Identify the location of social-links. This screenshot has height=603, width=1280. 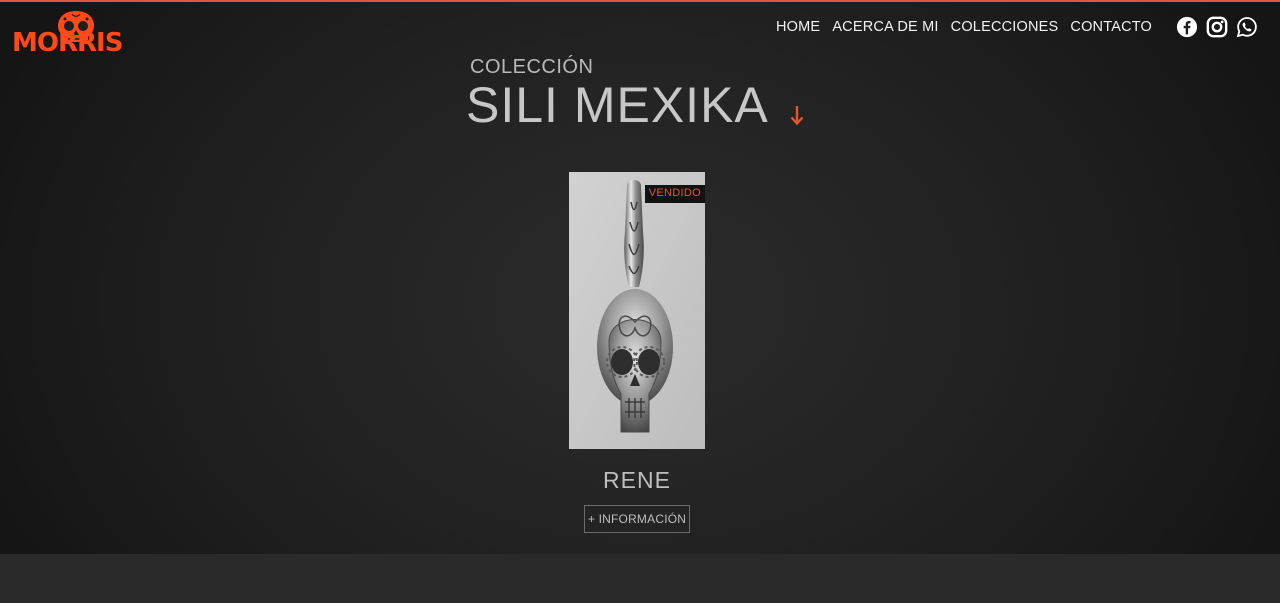
(1217, 27).